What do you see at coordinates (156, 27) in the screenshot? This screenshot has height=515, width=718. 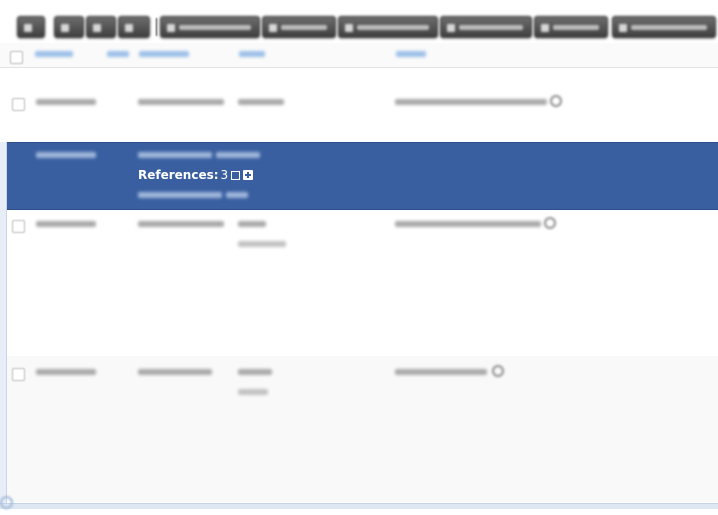 I see `toolbar-divider` at bounding box center [156, 27].